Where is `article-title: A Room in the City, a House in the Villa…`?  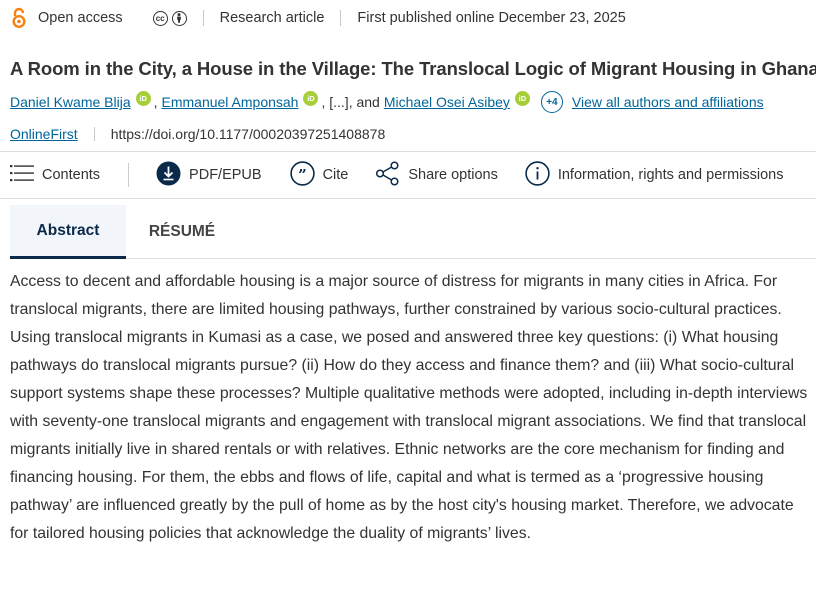 article-title: A Room in the City, a House in the Villa… is located at coordinates (413, 69).